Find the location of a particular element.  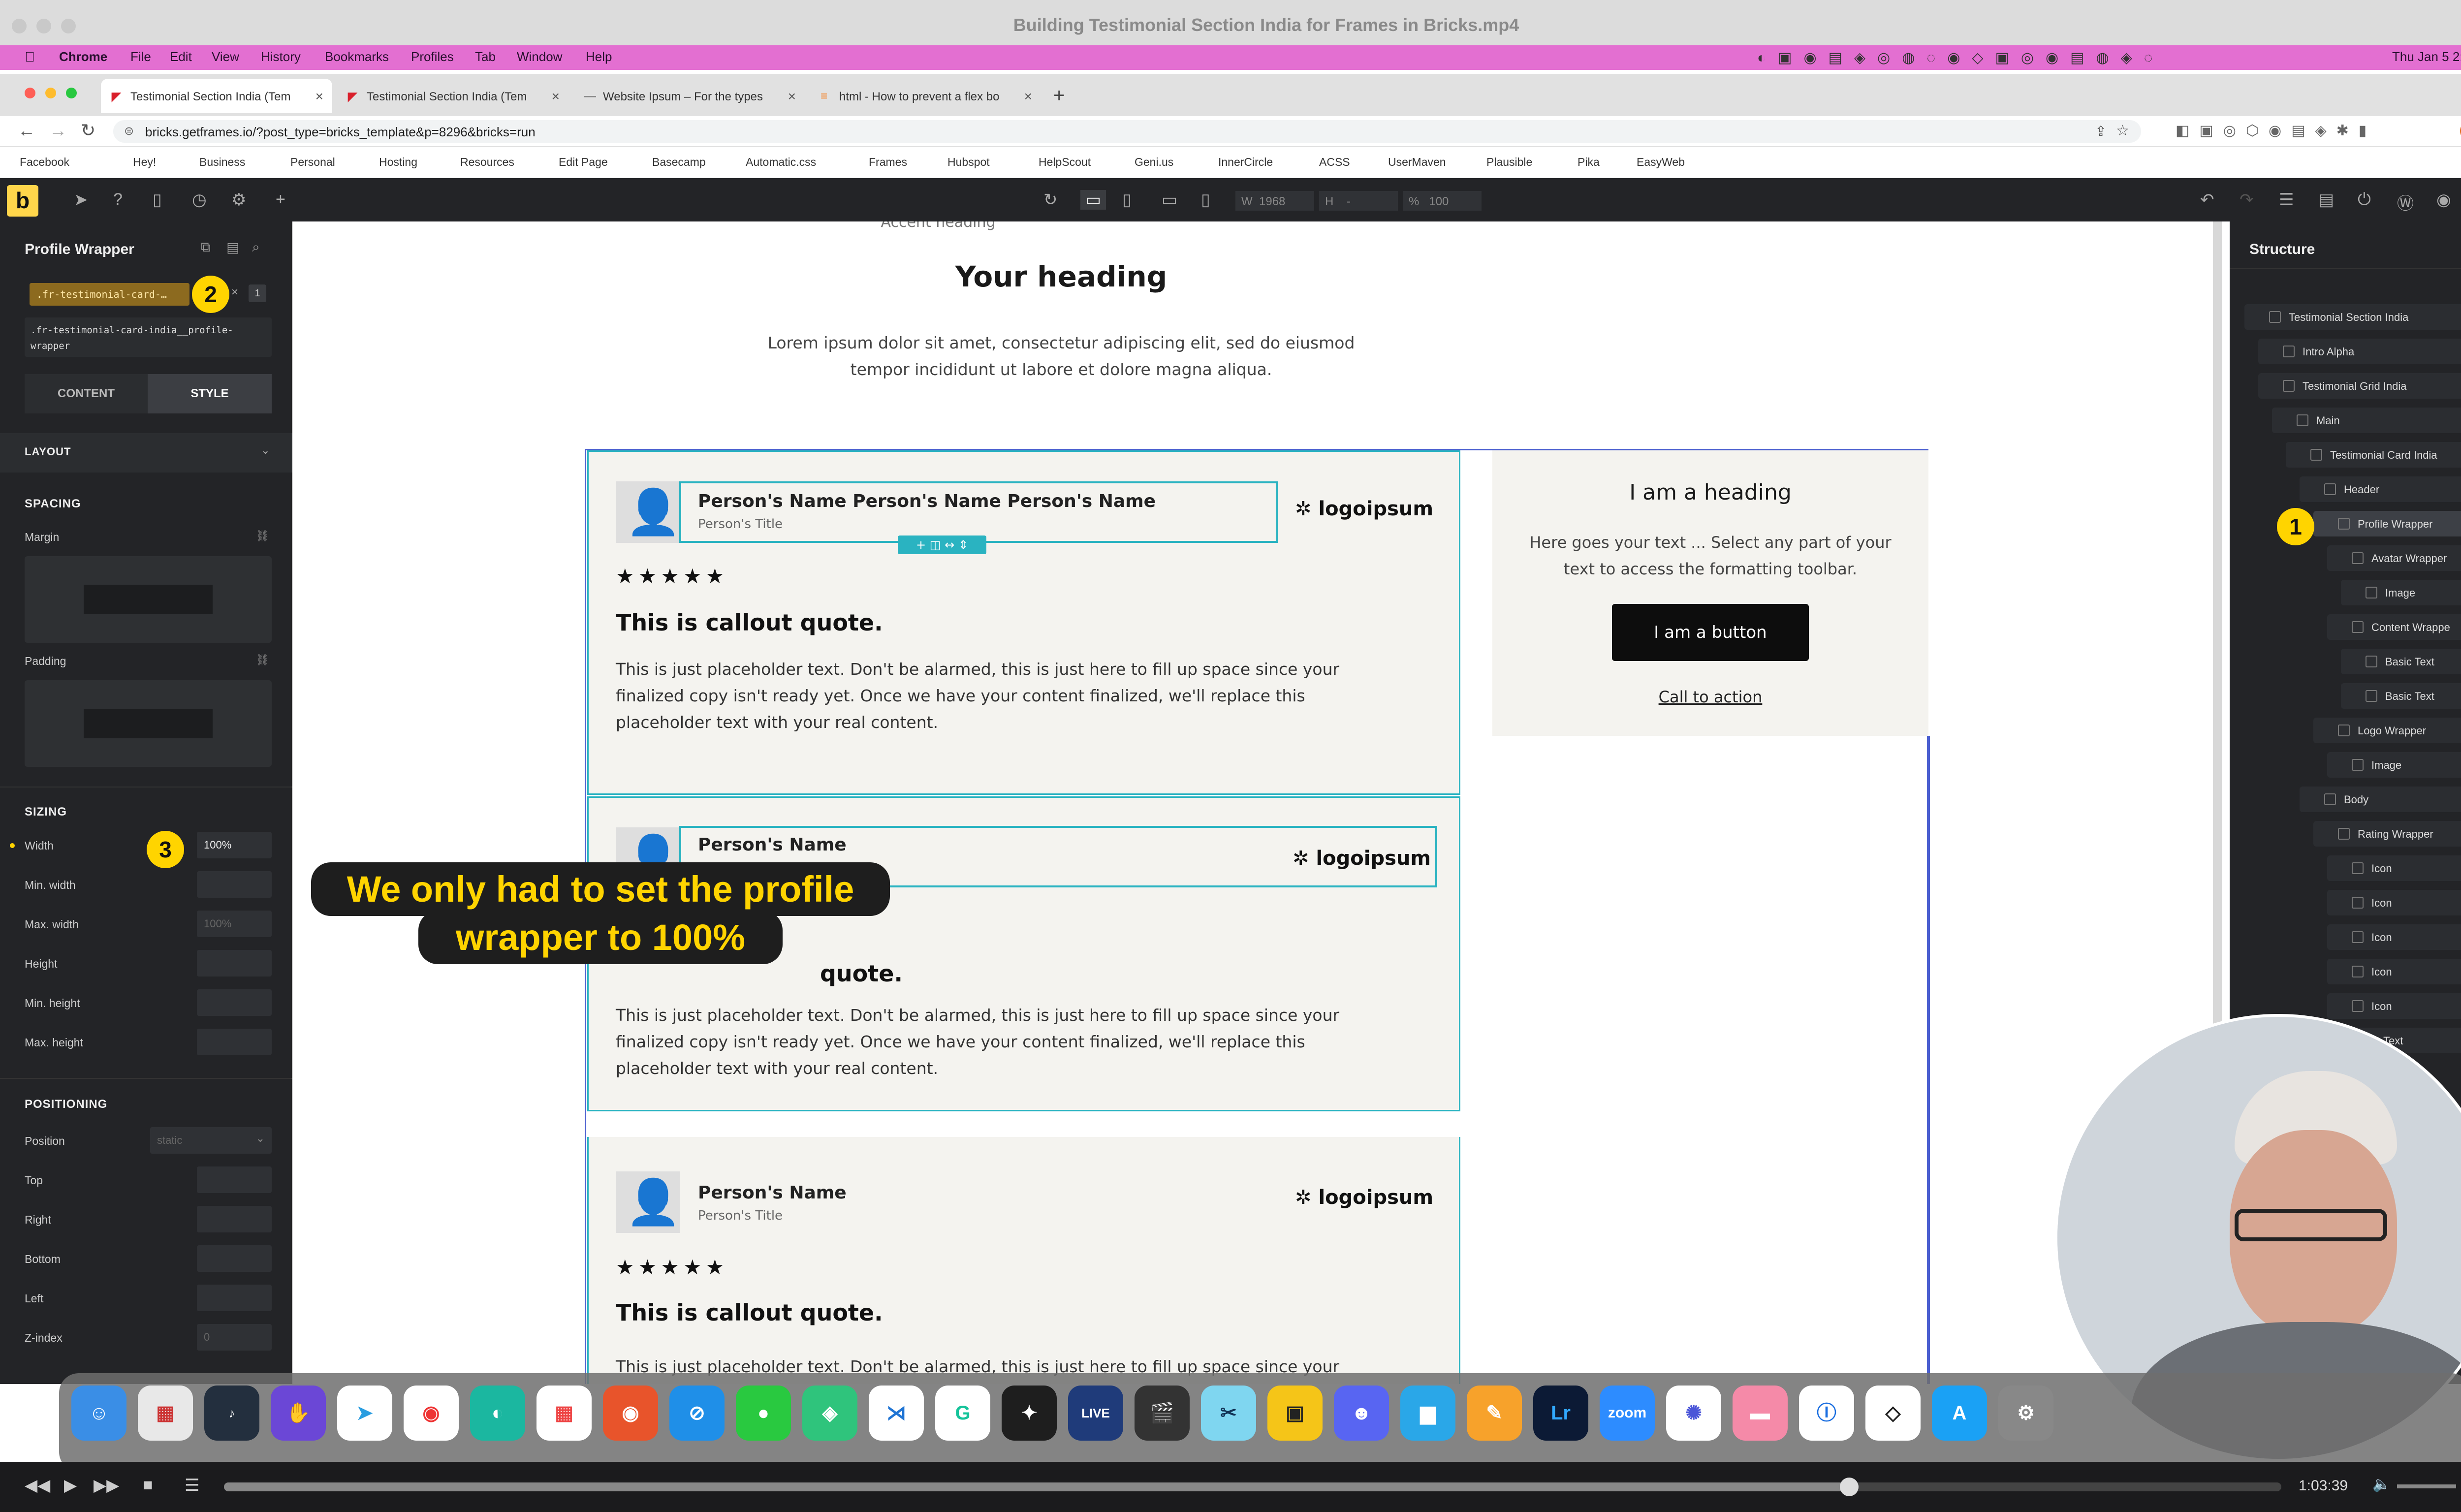

stop-icon: ■ is located at coordinates (148, 1485).